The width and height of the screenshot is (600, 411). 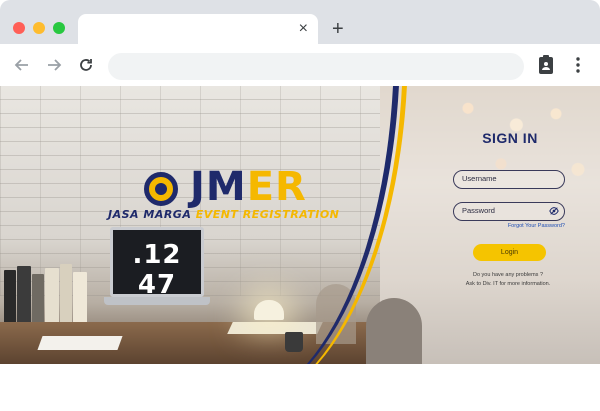 What do you see at coordinates (80, 343) in the screenshot?
I see `notebook-image` at bounding box center [80, 343].